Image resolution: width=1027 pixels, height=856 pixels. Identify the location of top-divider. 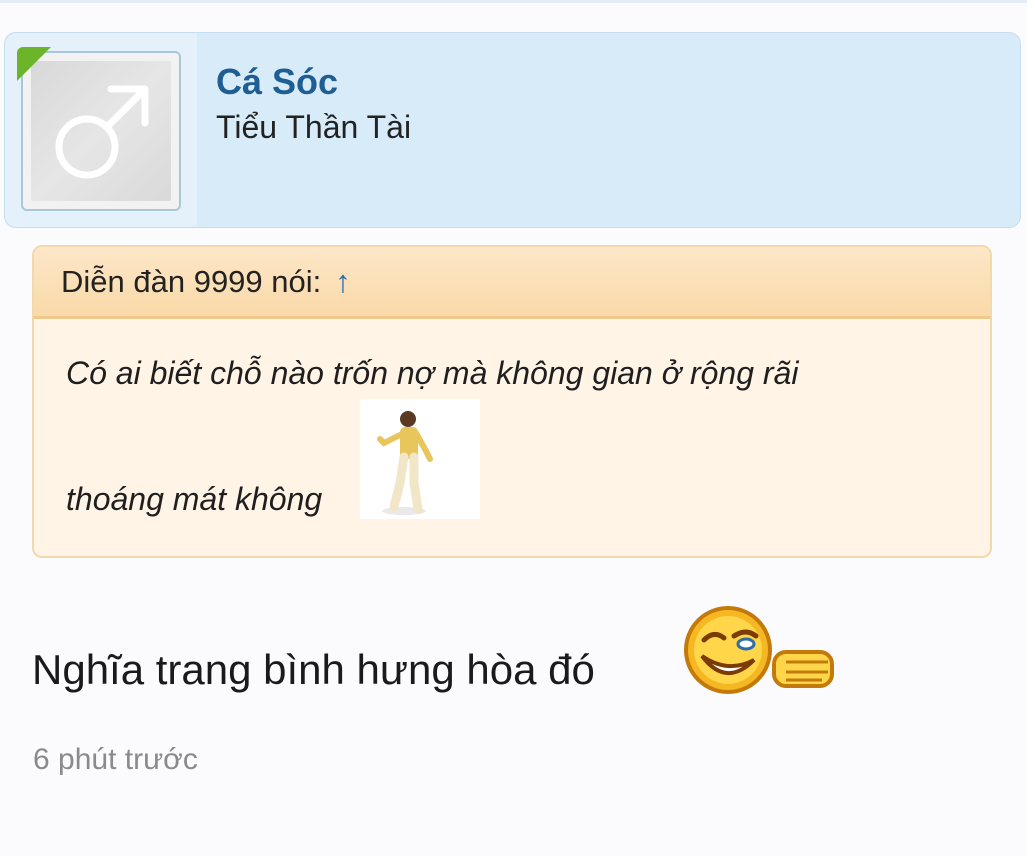
(513, 1).